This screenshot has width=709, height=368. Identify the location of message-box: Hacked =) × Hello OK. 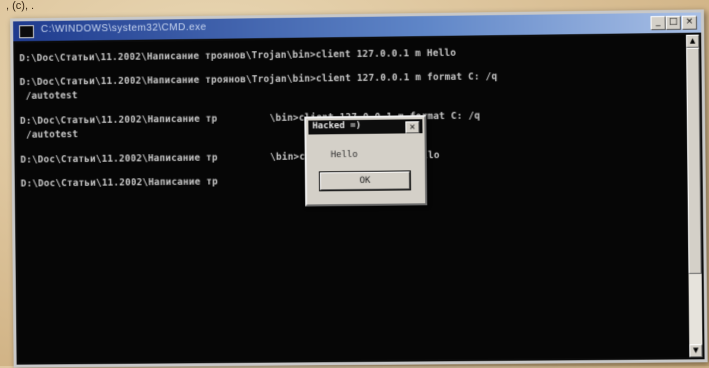
(366, 161).